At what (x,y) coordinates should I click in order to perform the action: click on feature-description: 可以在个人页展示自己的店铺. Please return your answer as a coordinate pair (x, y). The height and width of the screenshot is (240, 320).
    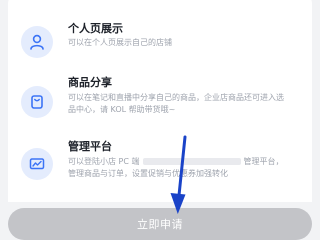
    Looking at the image, I should click on (120, 42).